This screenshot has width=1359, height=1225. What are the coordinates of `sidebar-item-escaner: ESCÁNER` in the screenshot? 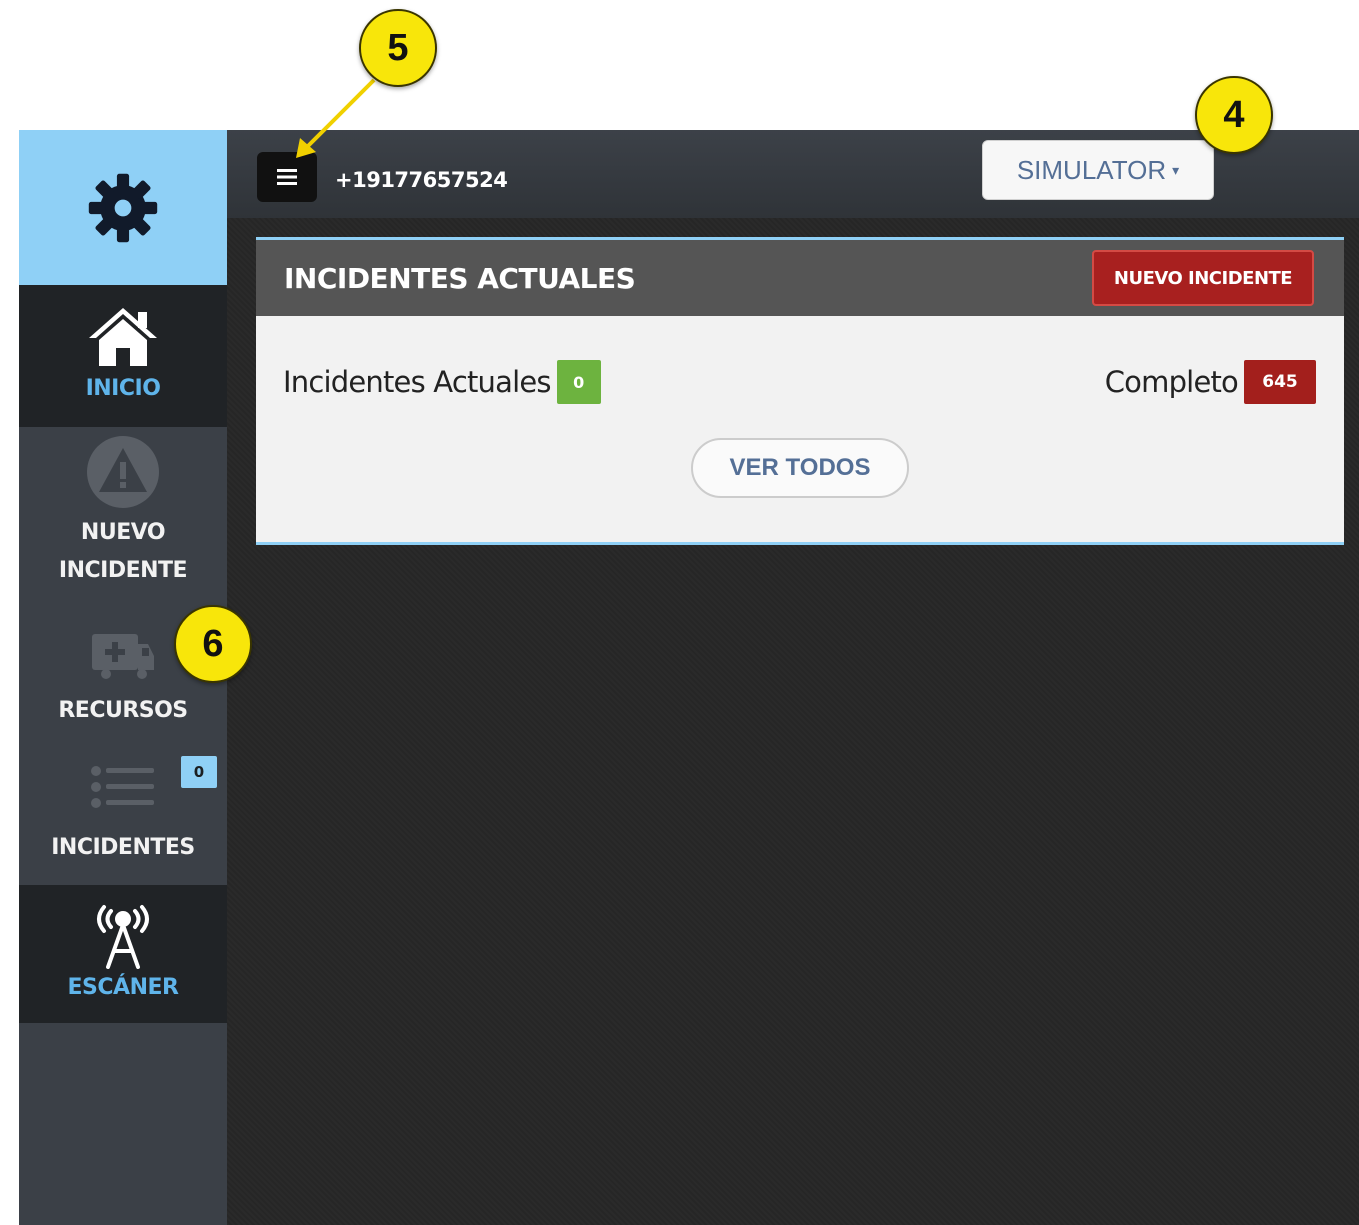 It's located at (123, 954).